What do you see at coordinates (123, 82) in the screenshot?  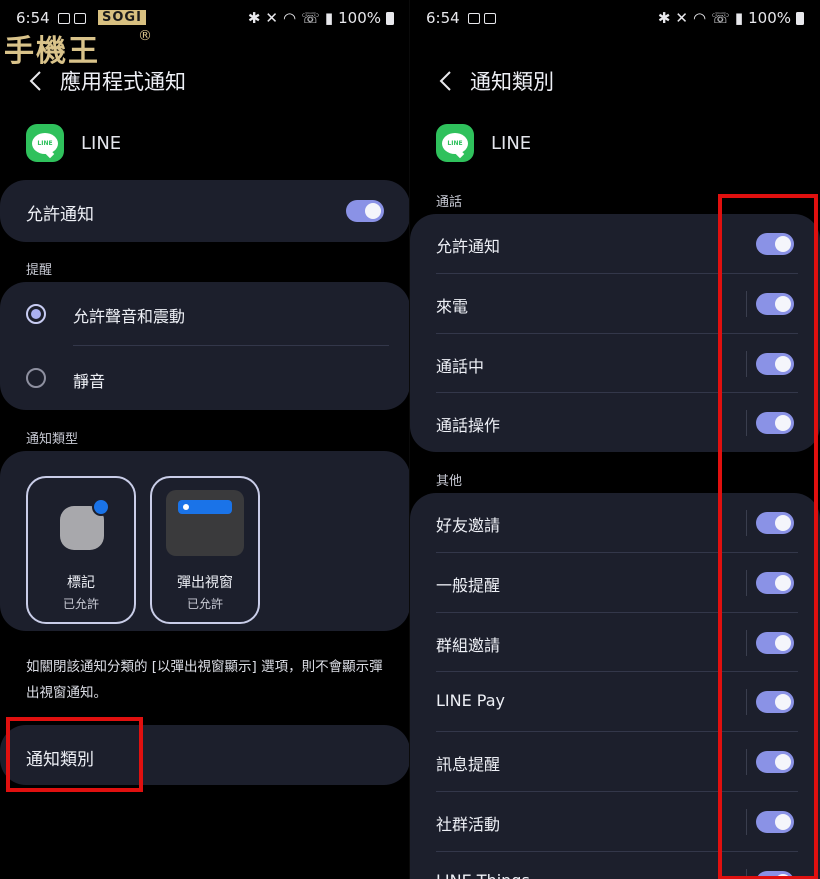 I see `page-title: 應用程式通知` at bounding box center [123, 82].